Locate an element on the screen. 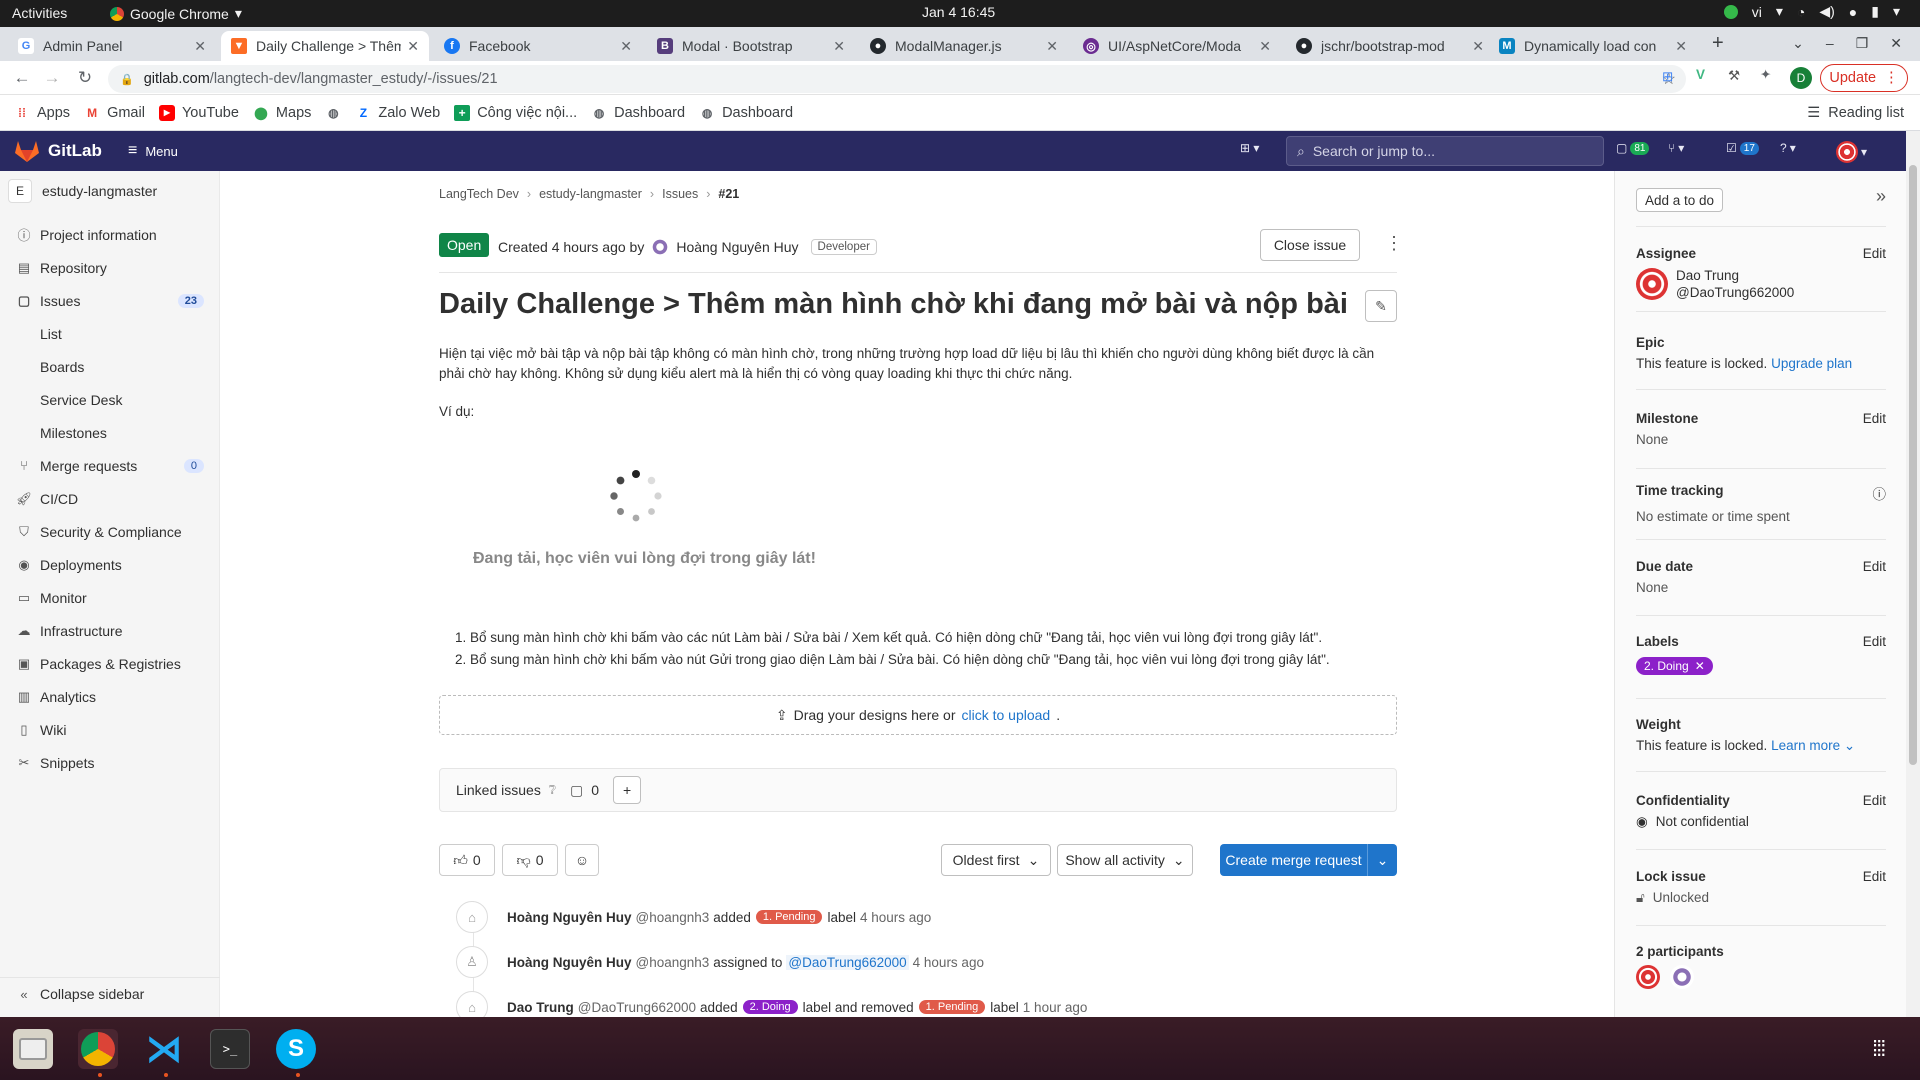 Image resolution: width=1920 pixels, height=1080 pixels. assignee-name: Dao Trung is located at coordinates (1735, 275).